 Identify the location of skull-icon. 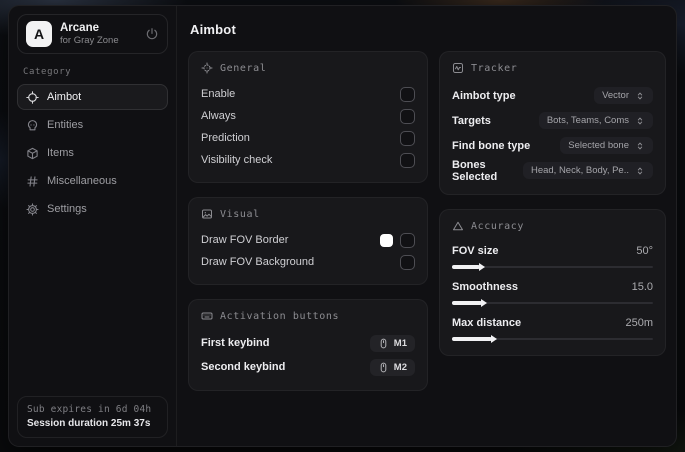
(32, 125).